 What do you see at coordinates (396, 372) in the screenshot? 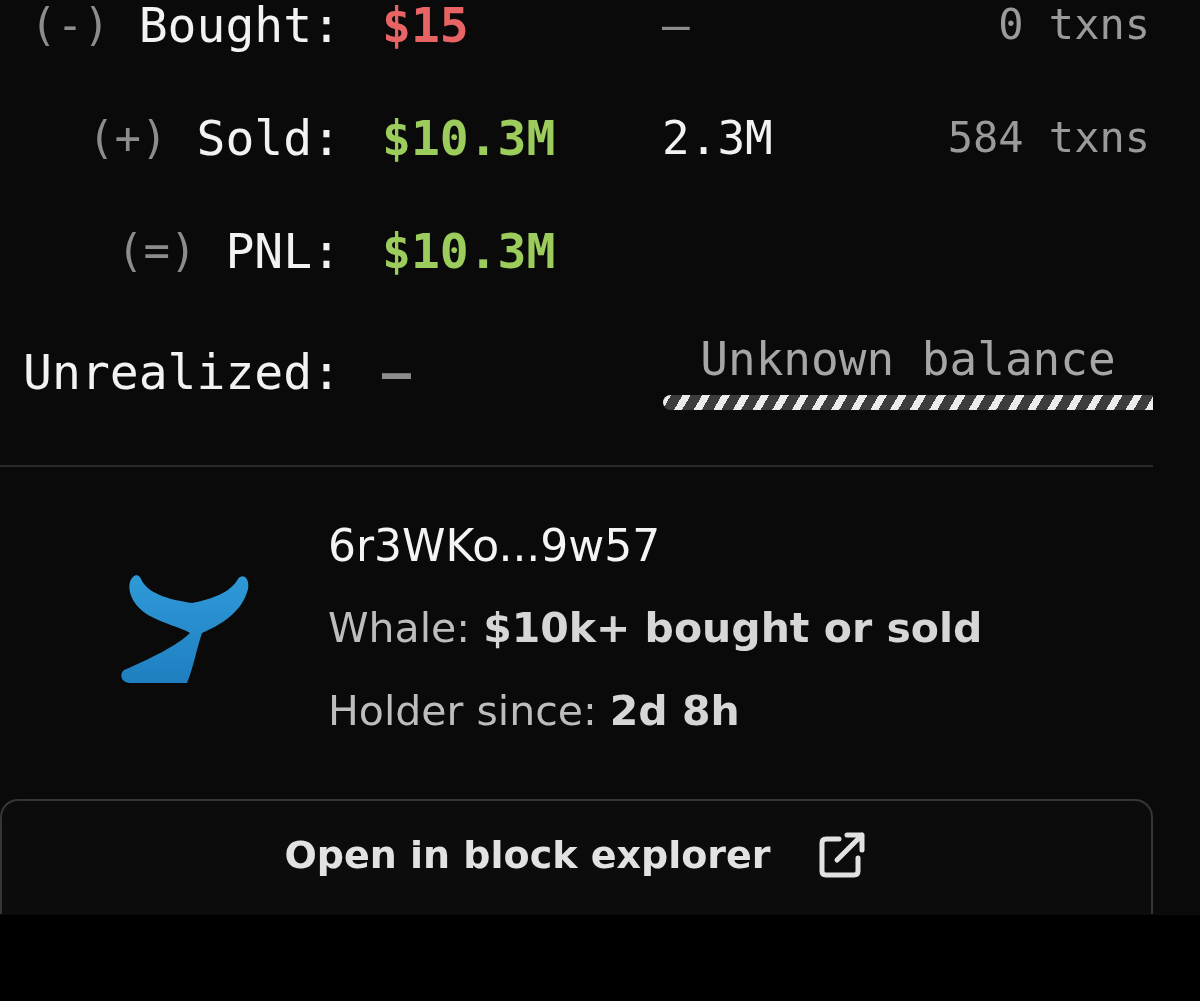
I see `stat-value: —` at bounding box center [396, 372].